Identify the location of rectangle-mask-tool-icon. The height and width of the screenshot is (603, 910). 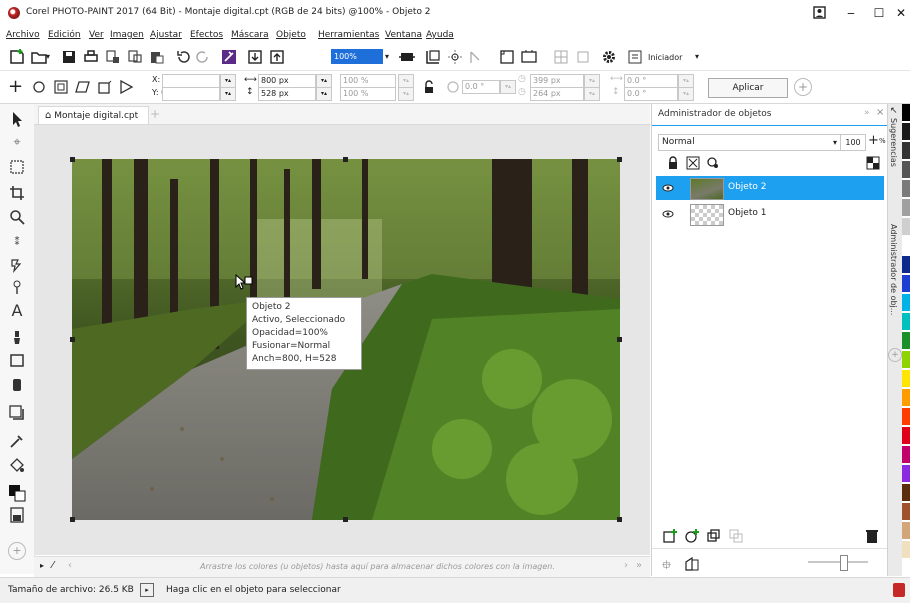
(17, 167).